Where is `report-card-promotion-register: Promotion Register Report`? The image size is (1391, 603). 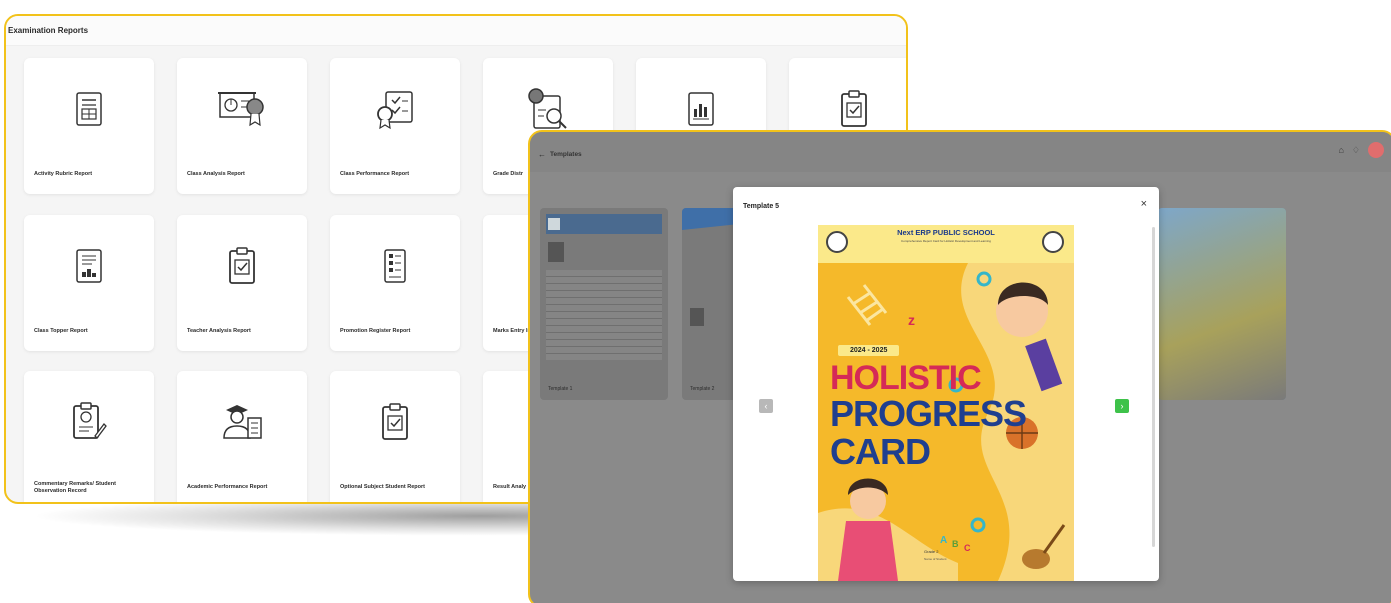
report-card-promotion-register: Promotion Register Report is located at coordinates (395, 283).